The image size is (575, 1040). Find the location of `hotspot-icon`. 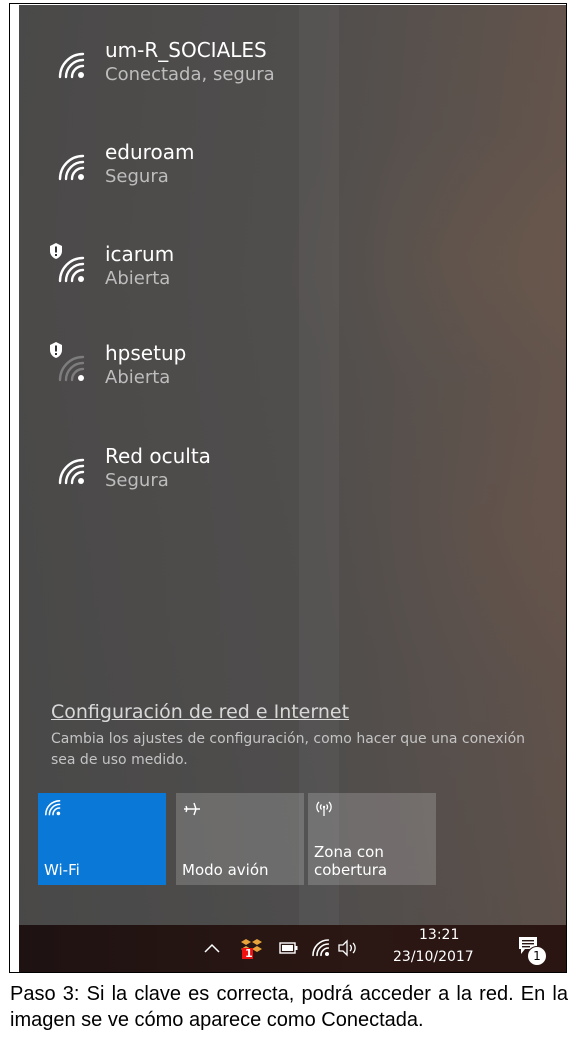

hotspot-icon is located at coordinates (324, 808).